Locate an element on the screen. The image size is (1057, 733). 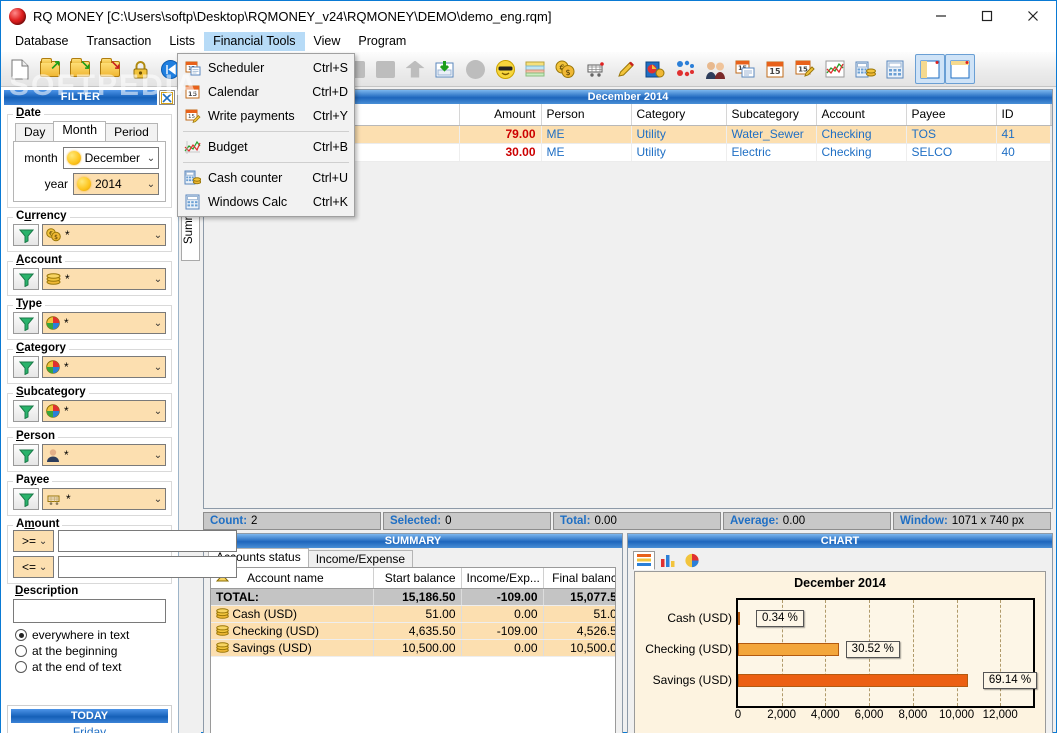
summary-col-final-balance: Final balance is located at coordinates (579, 578).